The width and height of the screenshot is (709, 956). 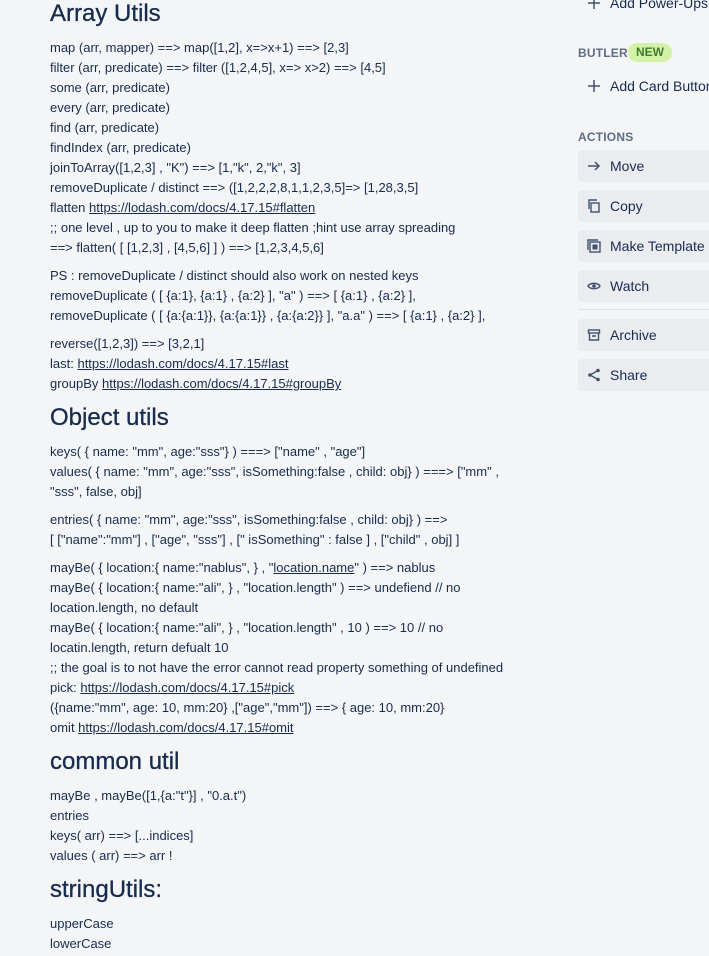 What do you see at coordinates (603, 53) in the screenshot?
I see `butler-section-title: BUTLER` at bounding box center [603, 53].